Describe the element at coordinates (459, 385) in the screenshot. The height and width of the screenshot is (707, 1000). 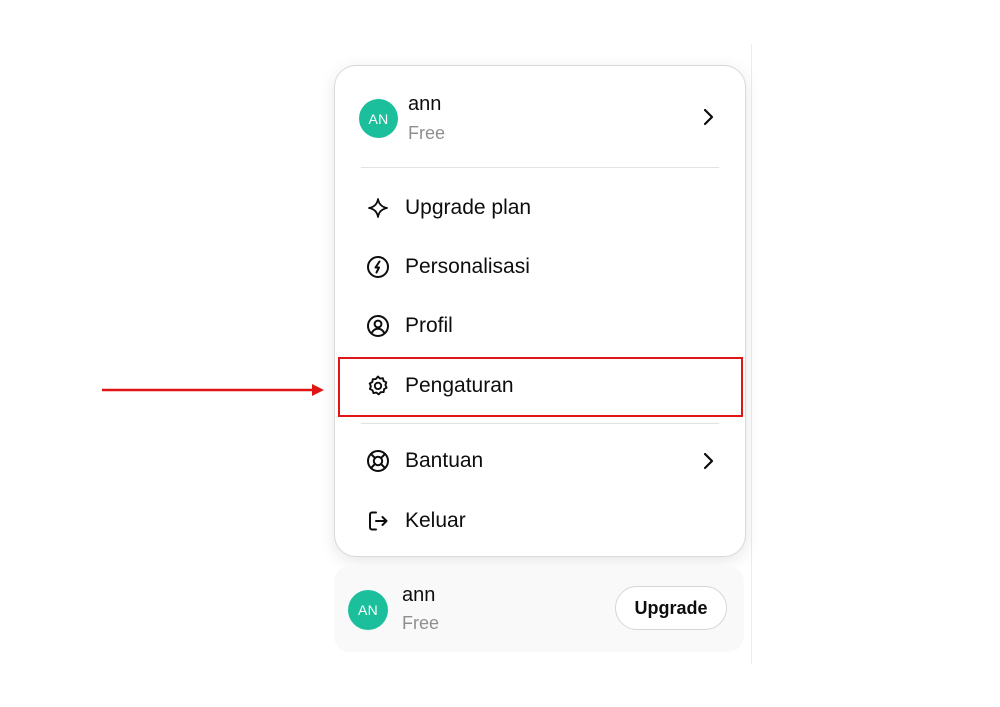
I see `menu-item-label: Pengaturan` at that location.